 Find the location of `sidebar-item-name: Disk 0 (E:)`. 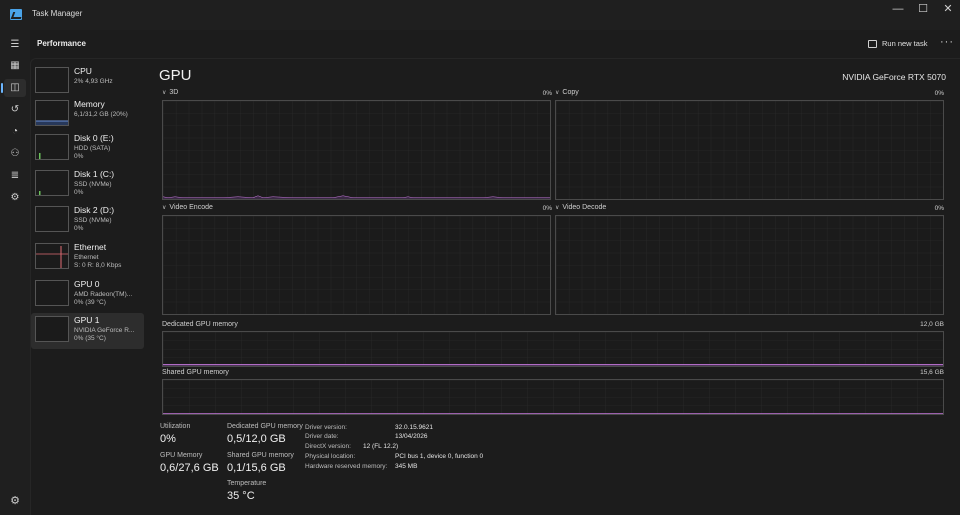

sidebar-item-name: Disk 0 (E:) is located at coordinates (94, 138).